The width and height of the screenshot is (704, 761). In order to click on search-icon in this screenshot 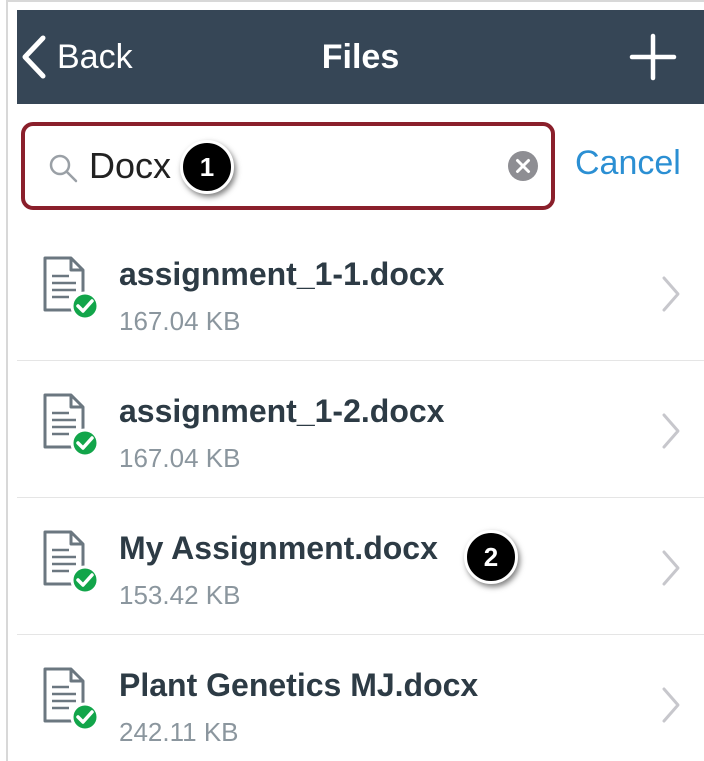, I will do `click(63, 168)`.